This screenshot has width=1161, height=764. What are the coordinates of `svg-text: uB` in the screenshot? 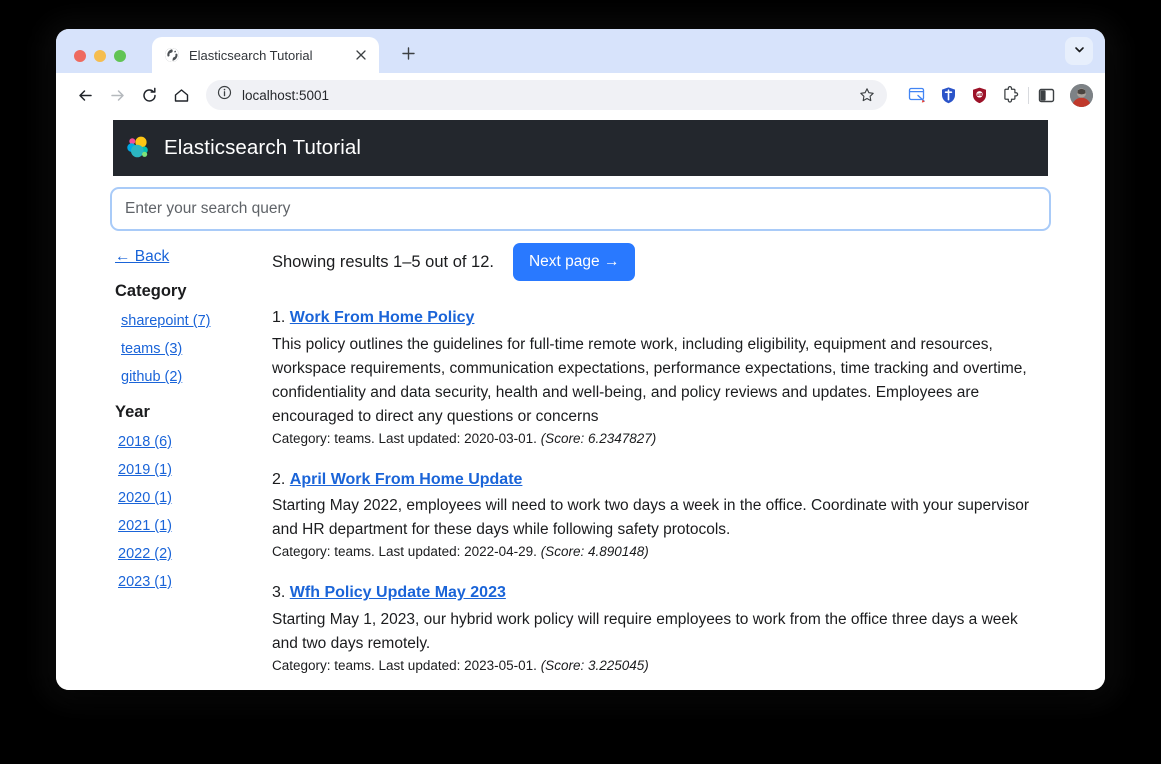 It's located at (980, 94).